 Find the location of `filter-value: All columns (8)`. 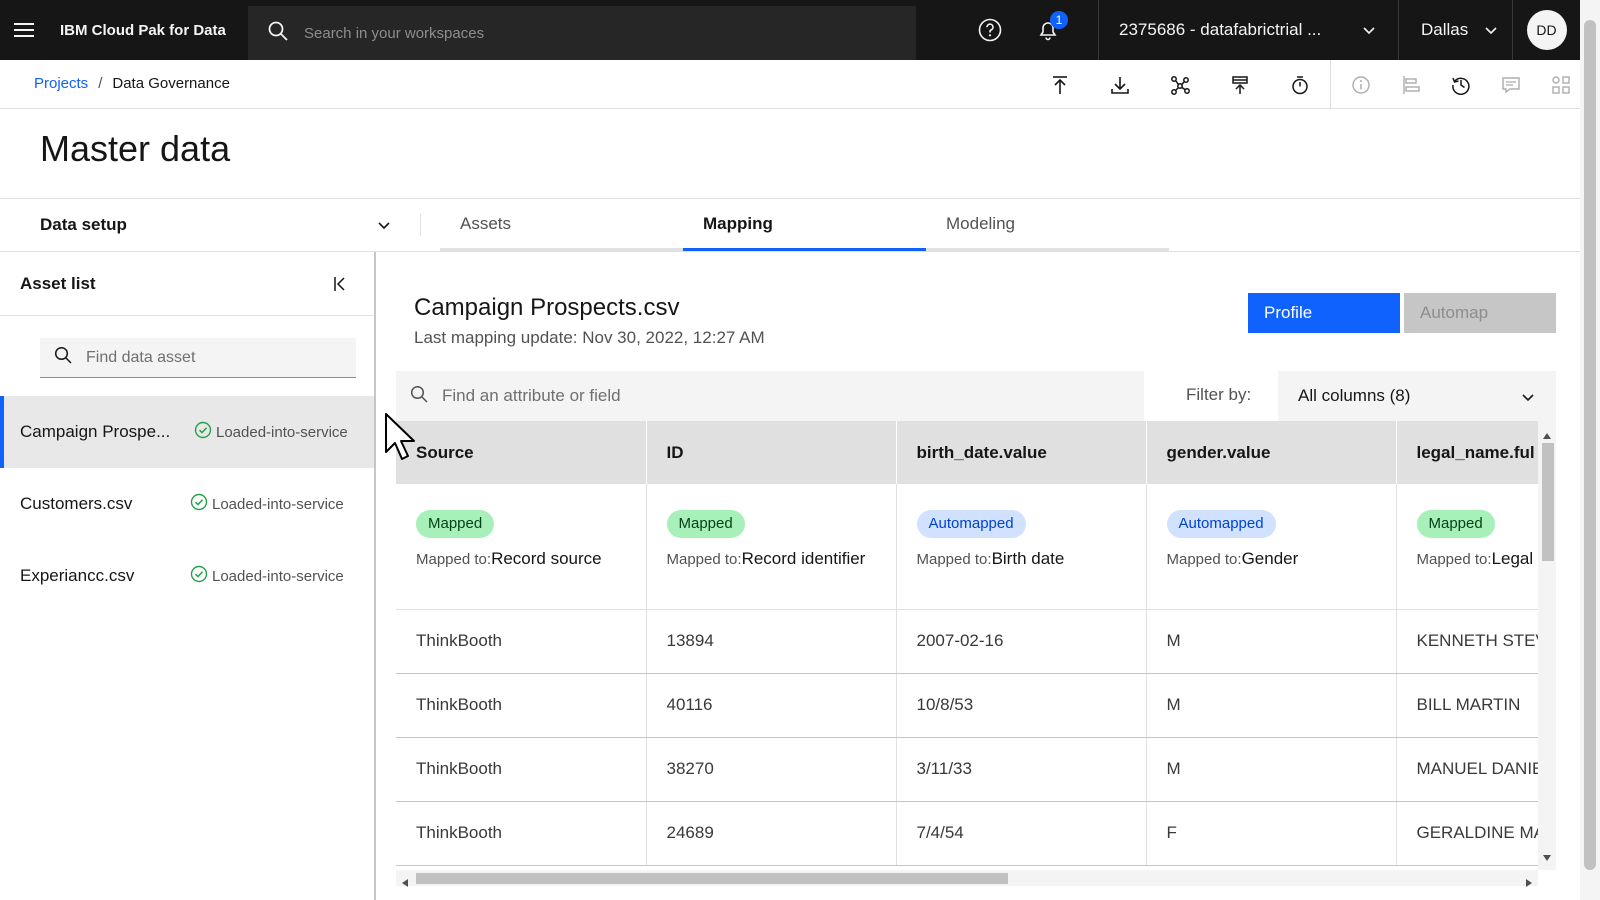

filter-value: All columns (8) is located at coordinates (1354, 395).